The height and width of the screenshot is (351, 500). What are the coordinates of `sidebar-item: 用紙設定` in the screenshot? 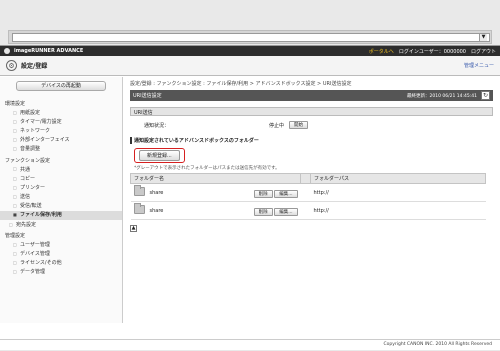 It's located at (61, 112).